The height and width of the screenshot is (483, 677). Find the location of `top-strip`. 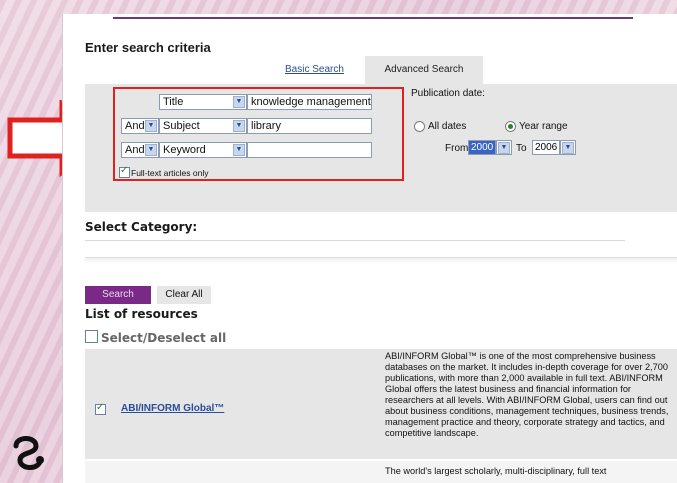

top-strip is located at coordinates (373, 18).